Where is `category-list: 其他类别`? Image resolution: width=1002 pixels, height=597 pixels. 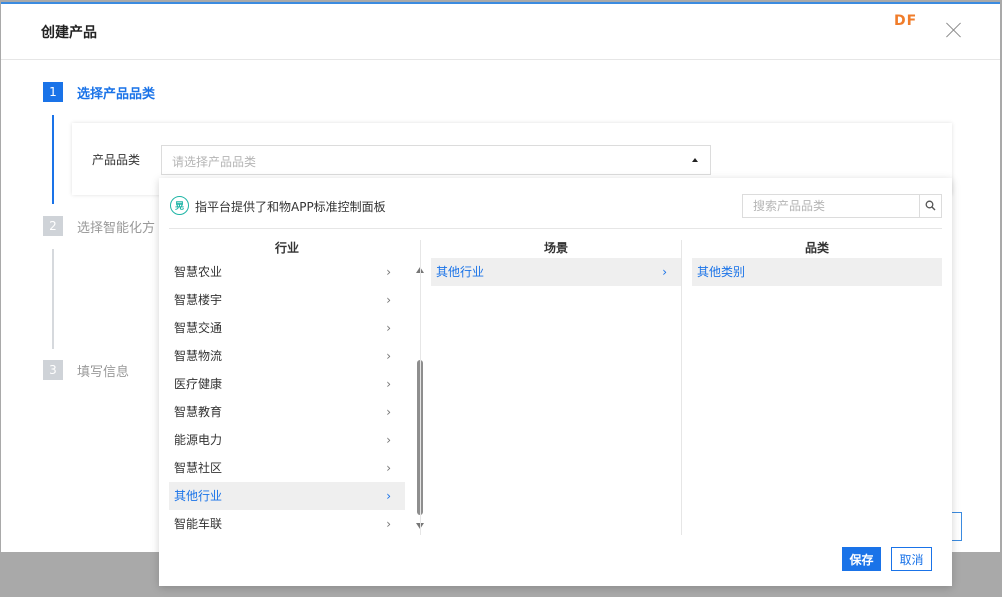
category-list: 其他类别 is located at coordinates (817, 272).